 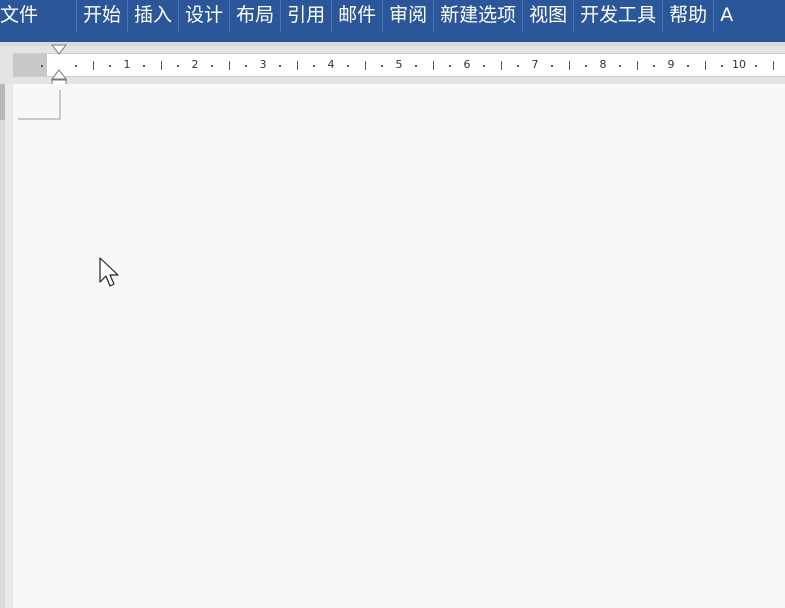 What do you see at coordinates (103, 16) in the screenshot?
I see `tab-home: 开始` at bounding box center [103, 16].